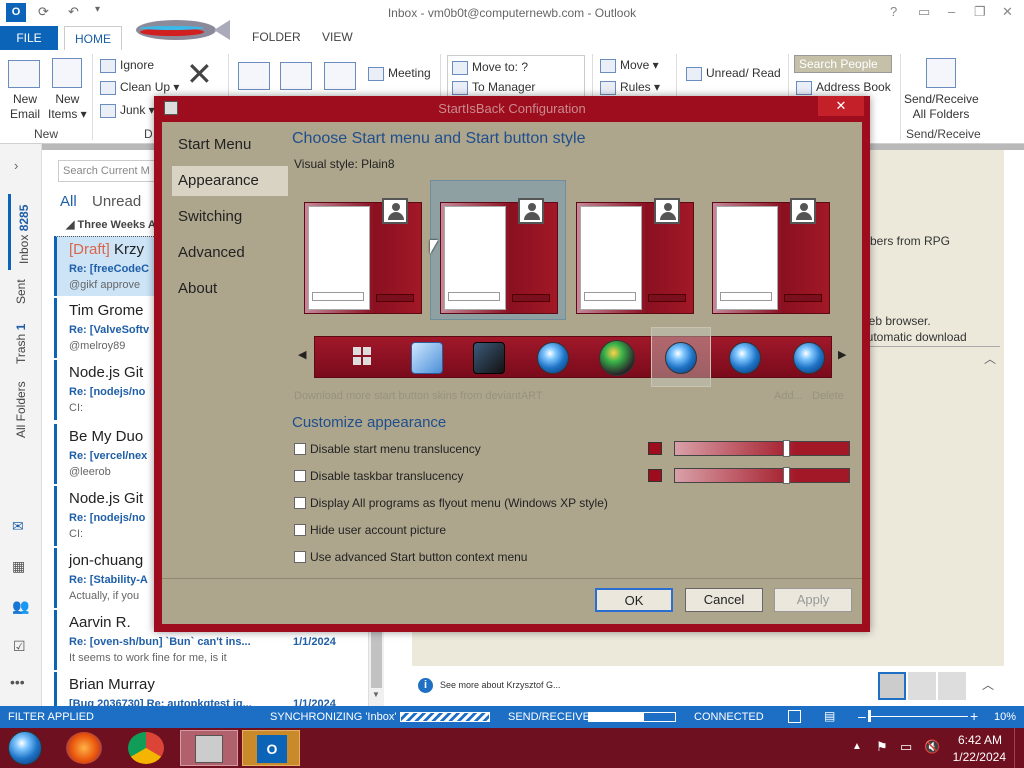  I want to click on clock-time: 6:42 AM, so click(978, 740).